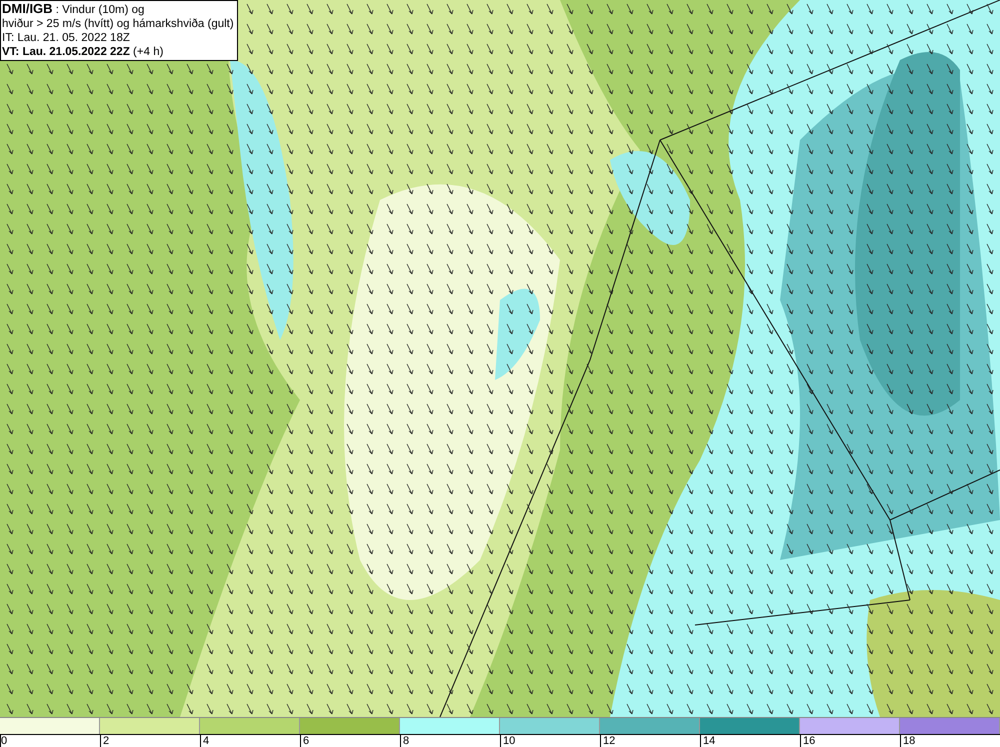 The image size is (1000, 747). Describe the element at coordinates (83, 52) in the screenshot. I see `legend-text: VT: Lau. 21.05.2022 22Z (+4 h)` at that location.